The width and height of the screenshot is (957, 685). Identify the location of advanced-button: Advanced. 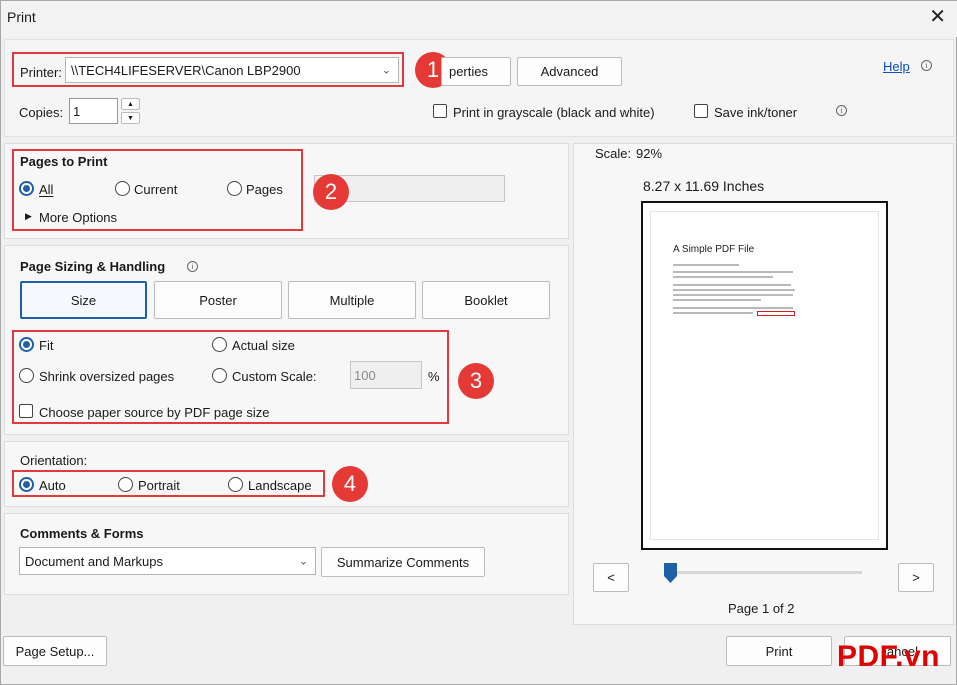
(569, 71).